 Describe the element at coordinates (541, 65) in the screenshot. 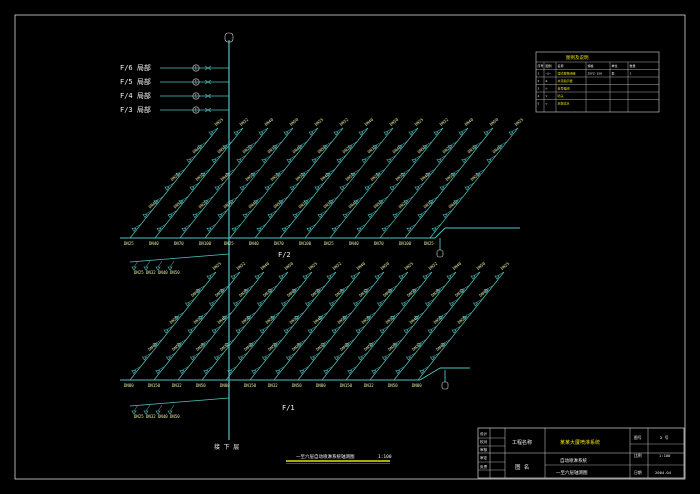

I see `legend-header-cell: 序号` at that location.